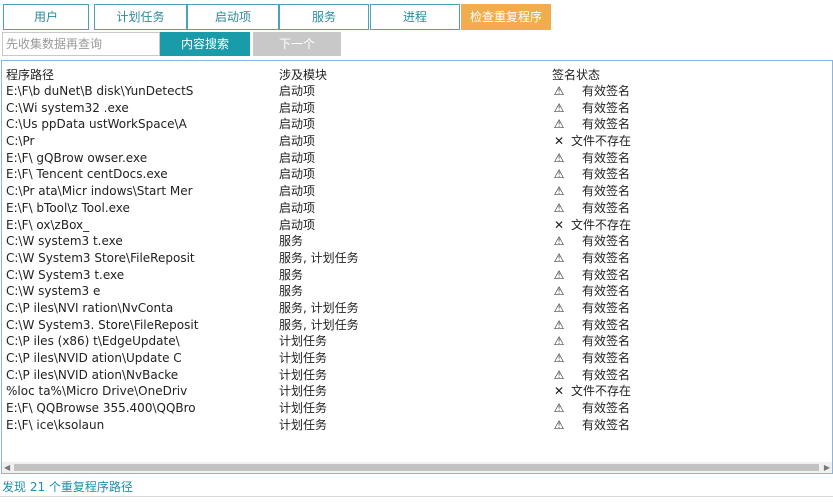 This screenshot has width=833, height=502. Describe the element at coordinates (416, 496) in the screenshot. I see `status-divider` at that location.